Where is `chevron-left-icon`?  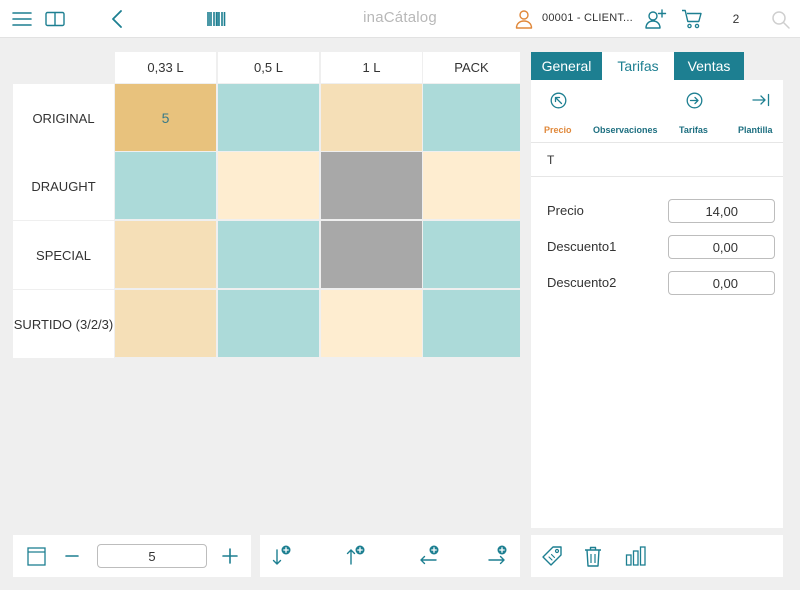
chevron-left-icon is located at coordinates (117, 19).